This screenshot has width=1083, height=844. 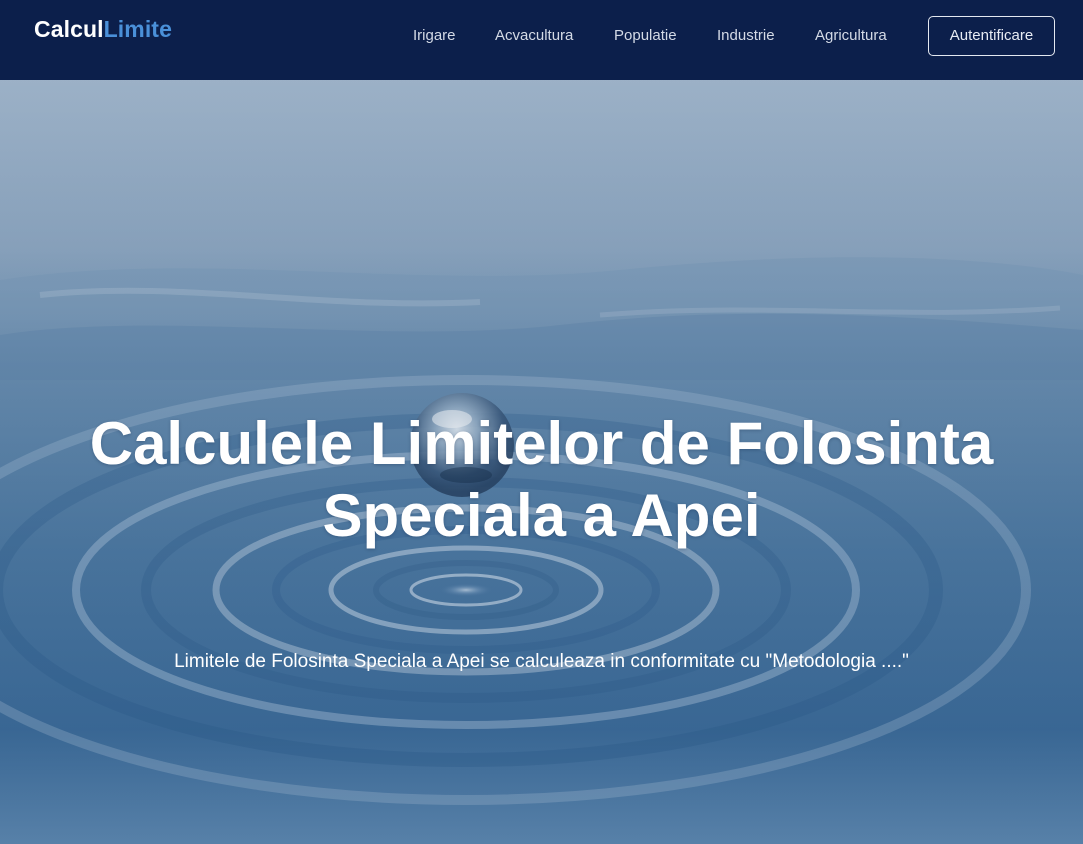 I want to click on nav-link-agricultura: Agricultura, so click(x=851, y=36).